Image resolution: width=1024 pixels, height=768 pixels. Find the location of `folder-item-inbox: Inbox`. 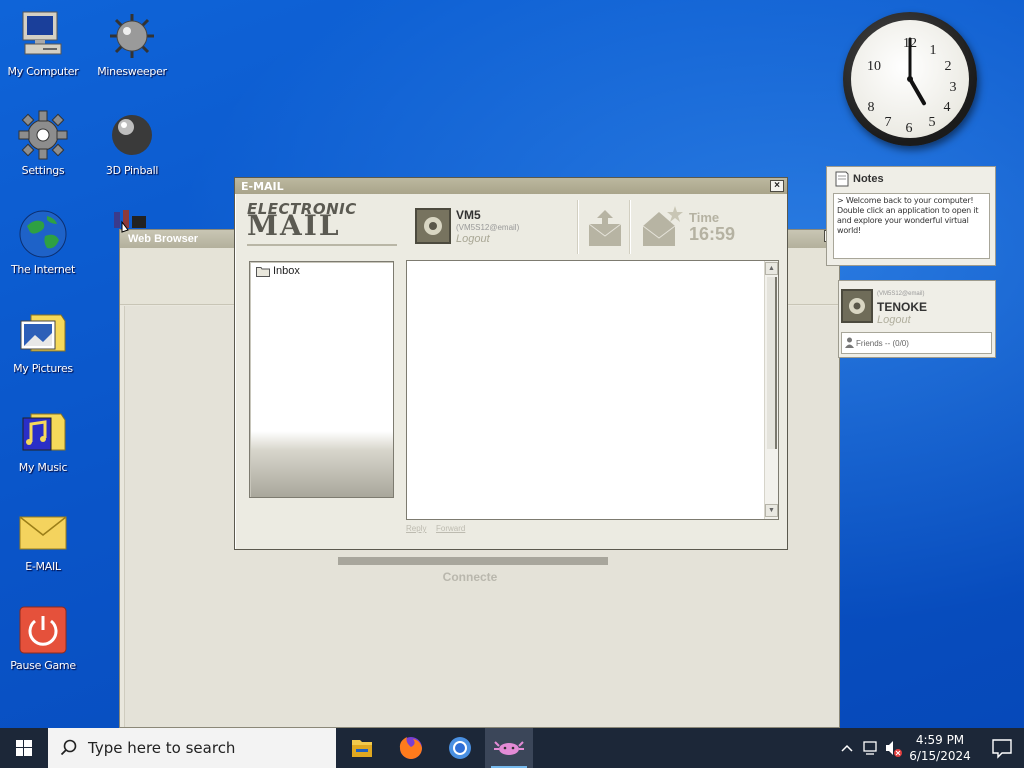

folder-item-inbox: Inbox is located at coordinates (278, 271).